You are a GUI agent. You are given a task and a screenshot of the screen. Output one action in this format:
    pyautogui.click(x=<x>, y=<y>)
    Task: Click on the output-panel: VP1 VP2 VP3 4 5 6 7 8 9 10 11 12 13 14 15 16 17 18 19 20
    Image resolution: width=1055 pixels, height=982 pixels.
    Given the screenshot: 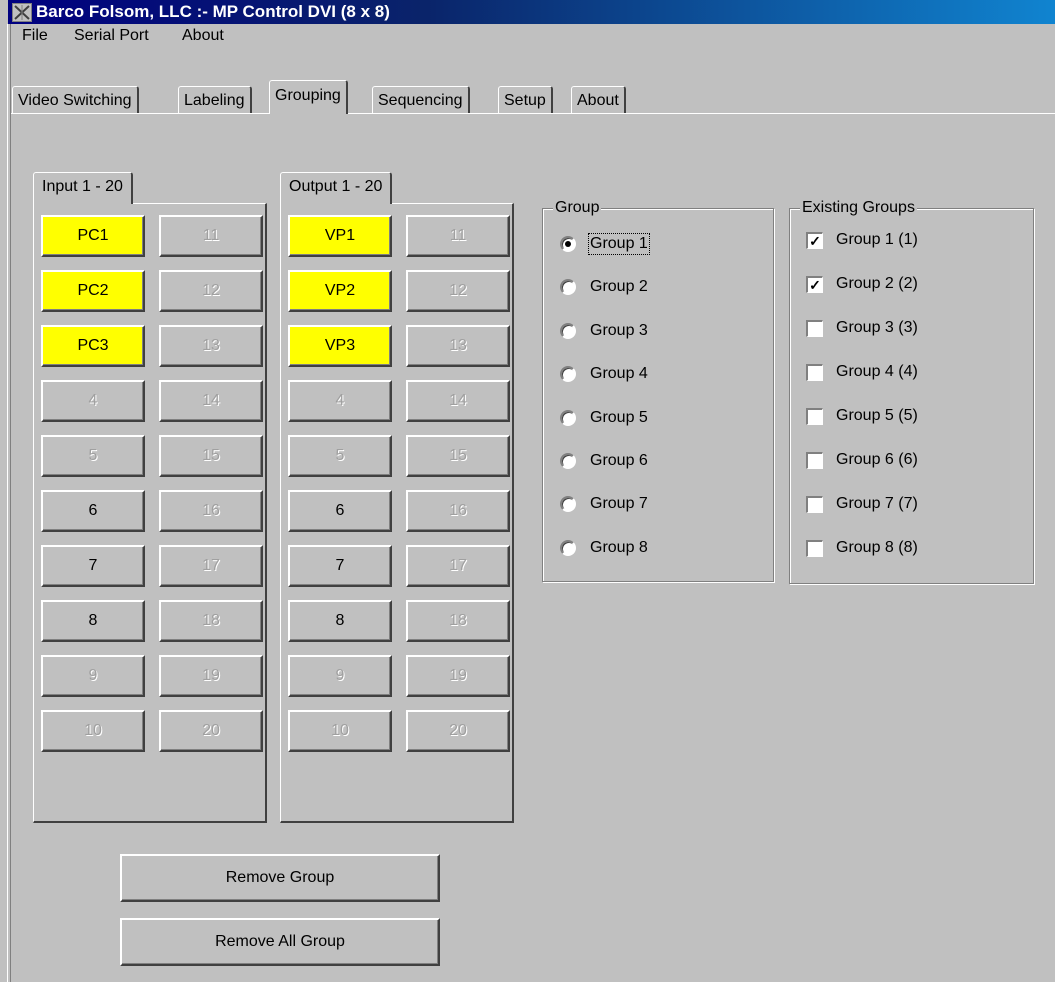 What is the action you would take?
    pyautogui.click(x=397, y=513)
    